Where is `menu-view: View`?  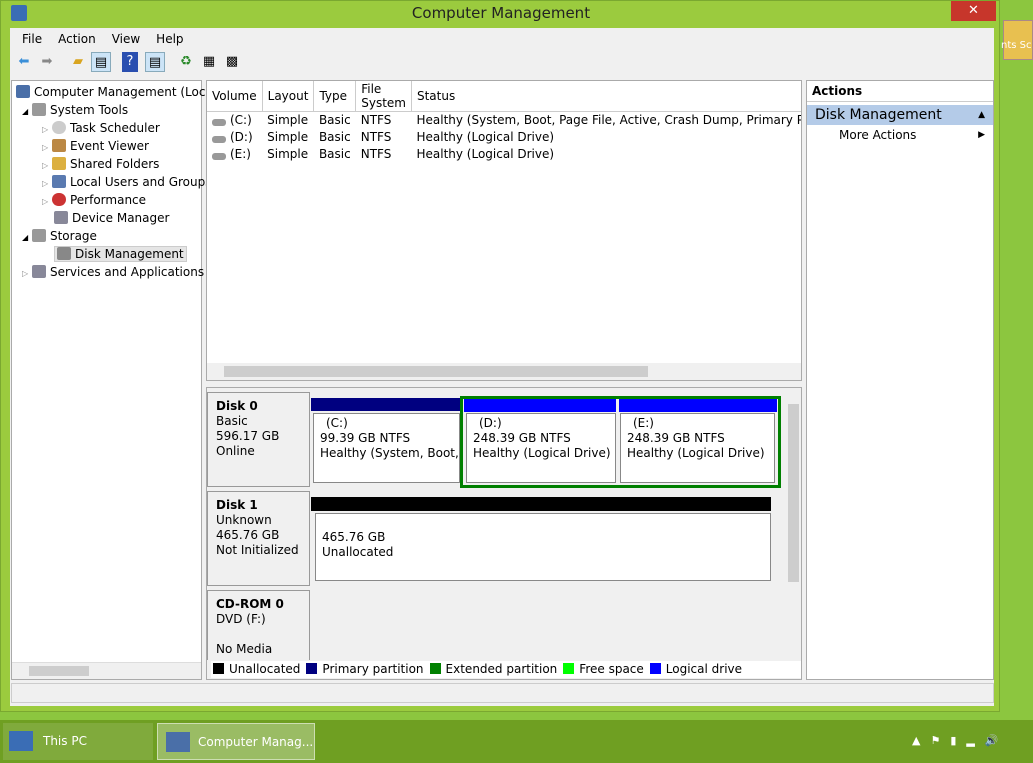
menu-view: View is located at coordinates (126, 39).